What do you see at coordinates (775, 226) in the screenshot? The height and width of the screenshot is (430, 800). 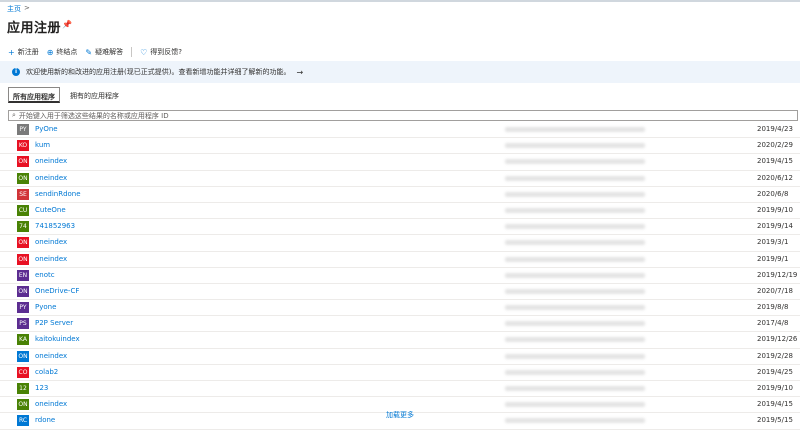 I see `app-created-date: 2019/9/14` at bounding box center [775, 226].